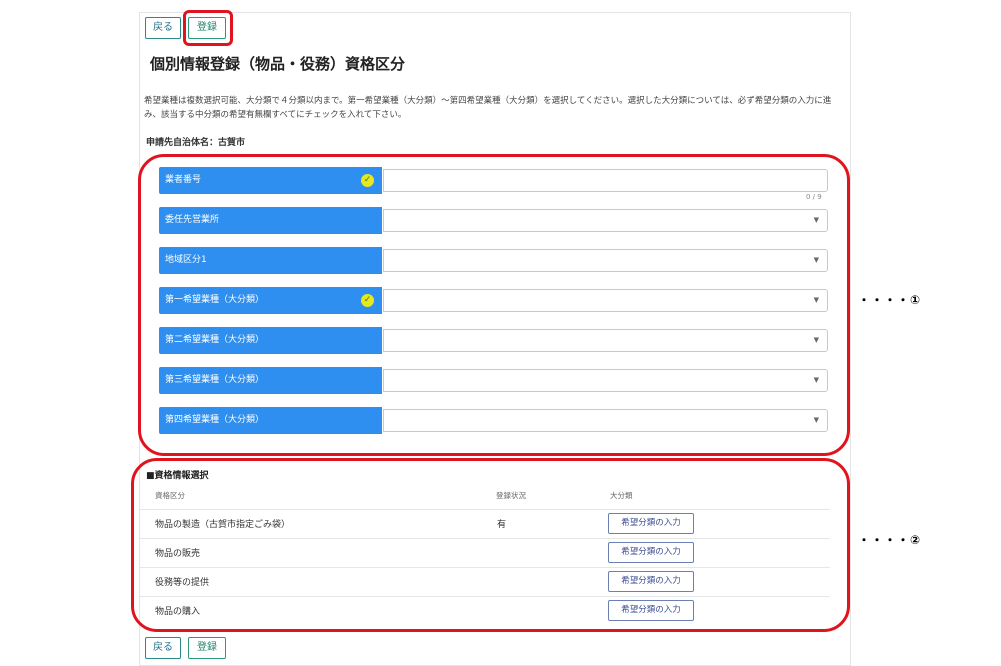 The width and height of the screenshot is (1001, 666). I want to click on label-first-preference: 第一希望業種（大分類） ✓, so click(270, 300).